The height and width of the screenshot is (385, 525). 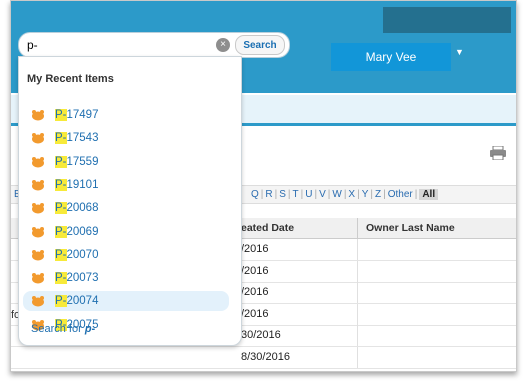 I want to click on search-for-link: Search for p-, so click(x=63, y=329).